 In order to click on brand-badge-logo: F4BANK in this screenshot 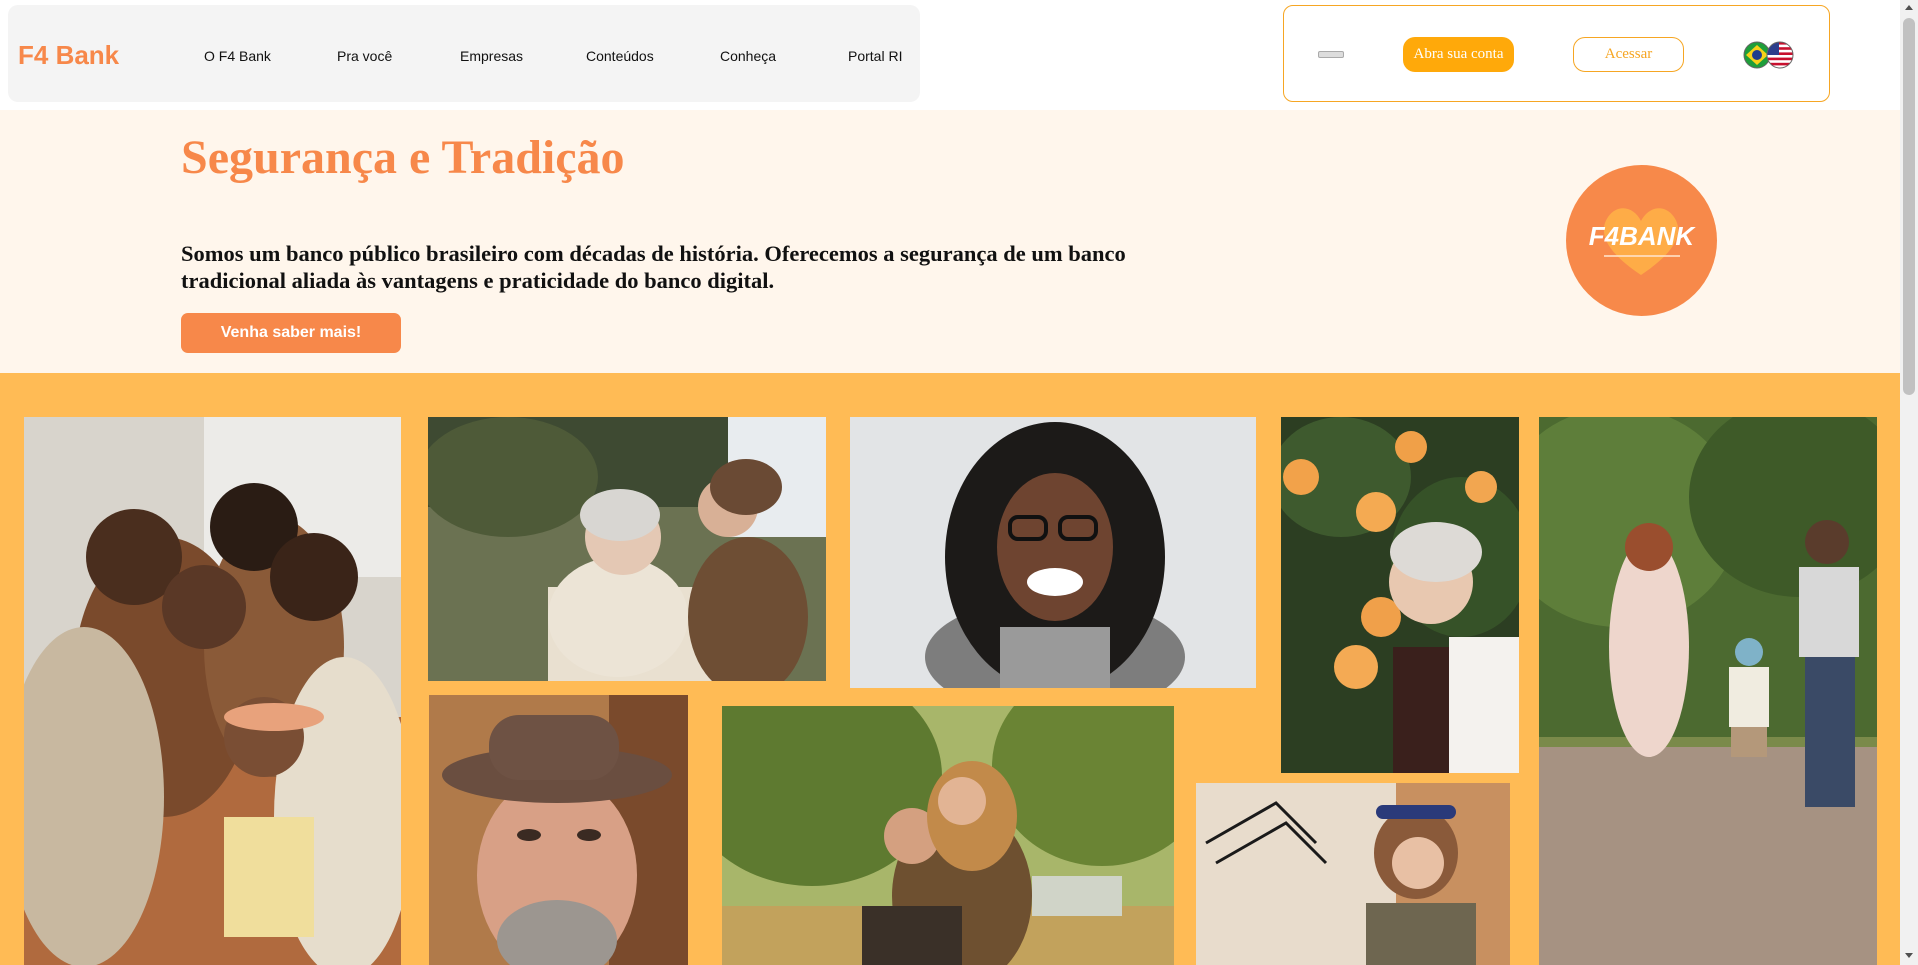, I will do `click(1641, 240)`.